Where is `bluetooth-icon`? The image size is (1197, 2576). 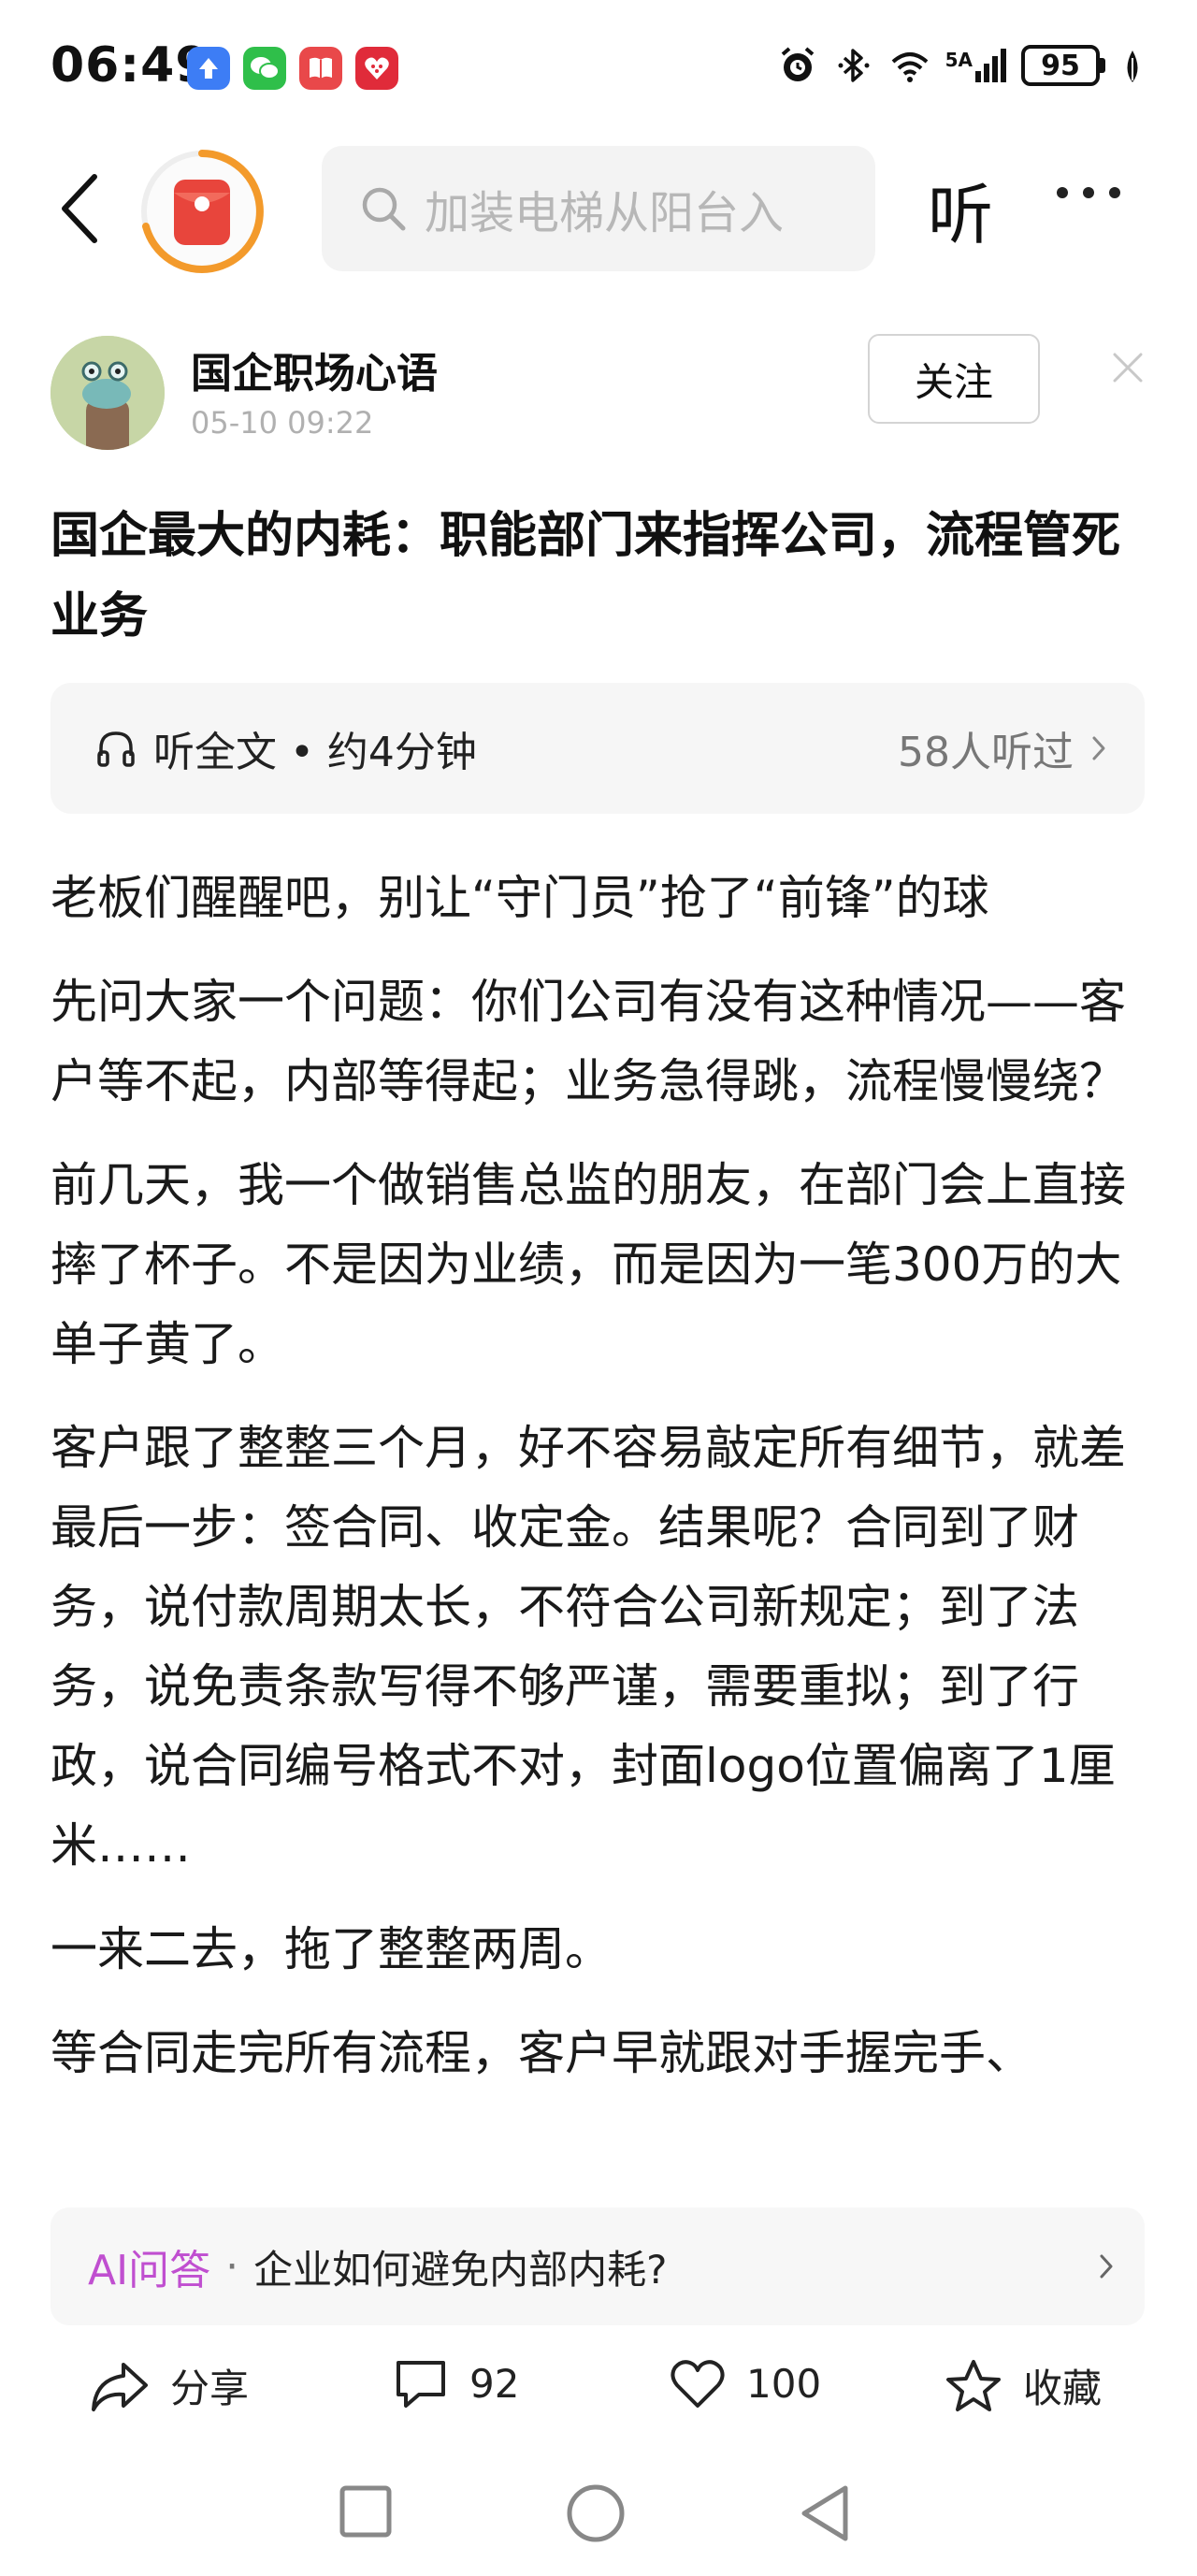
bluetooth-icon is located at coordinates (854, 65).